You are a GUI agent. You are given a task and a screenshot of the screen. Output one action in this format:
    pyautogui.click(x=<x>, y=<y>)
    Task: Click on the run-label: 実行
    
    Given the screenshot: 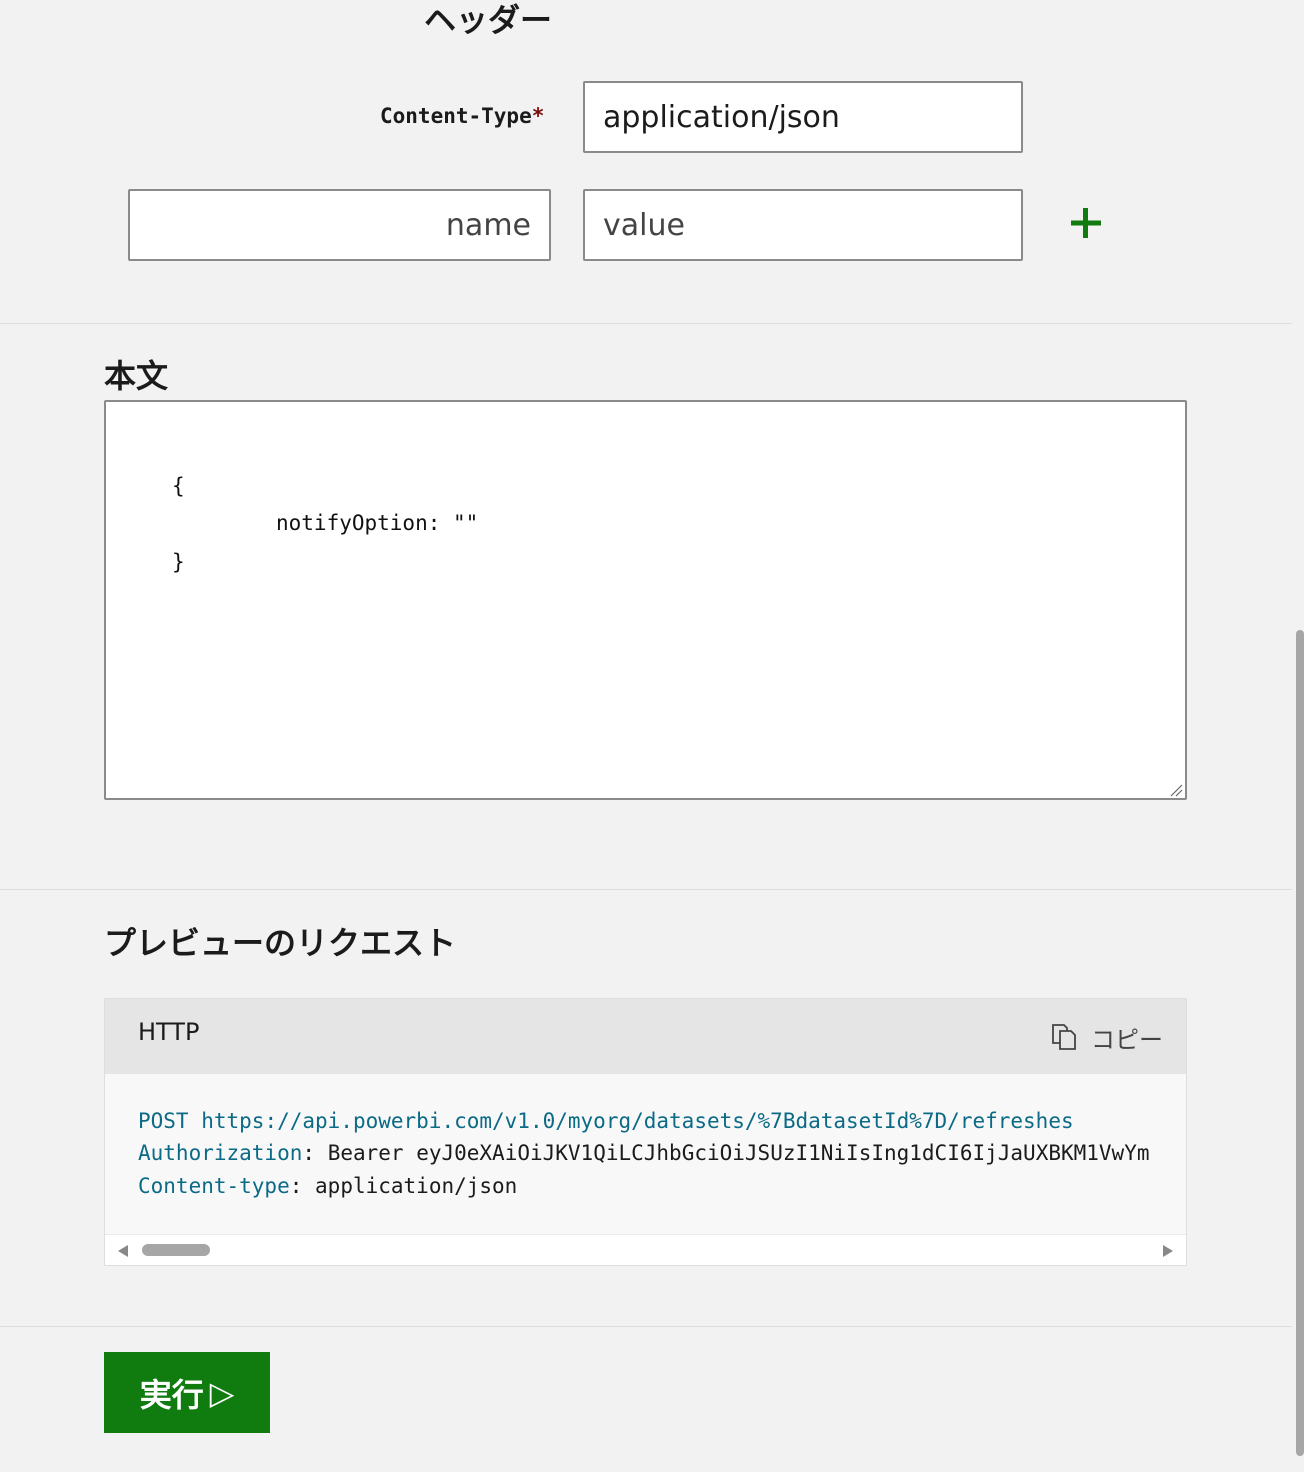 What is the action you would take?
    pyautogui.click(x=171, y=1394)
    